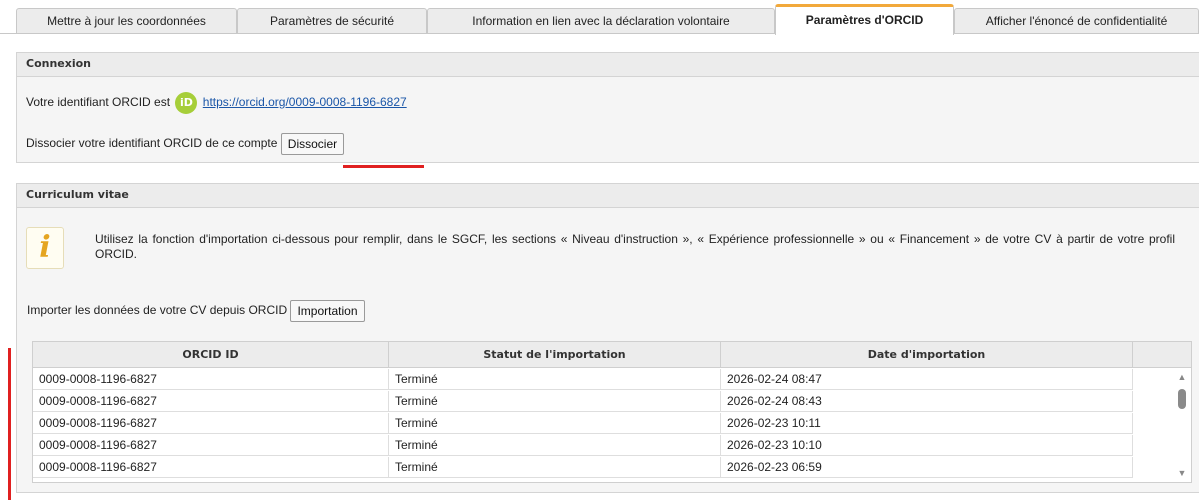 The image size is (1199, 500). I want to click on tab-privacy-statement: Afficher l'énoncé de confidentialité, so click(1076, 21).